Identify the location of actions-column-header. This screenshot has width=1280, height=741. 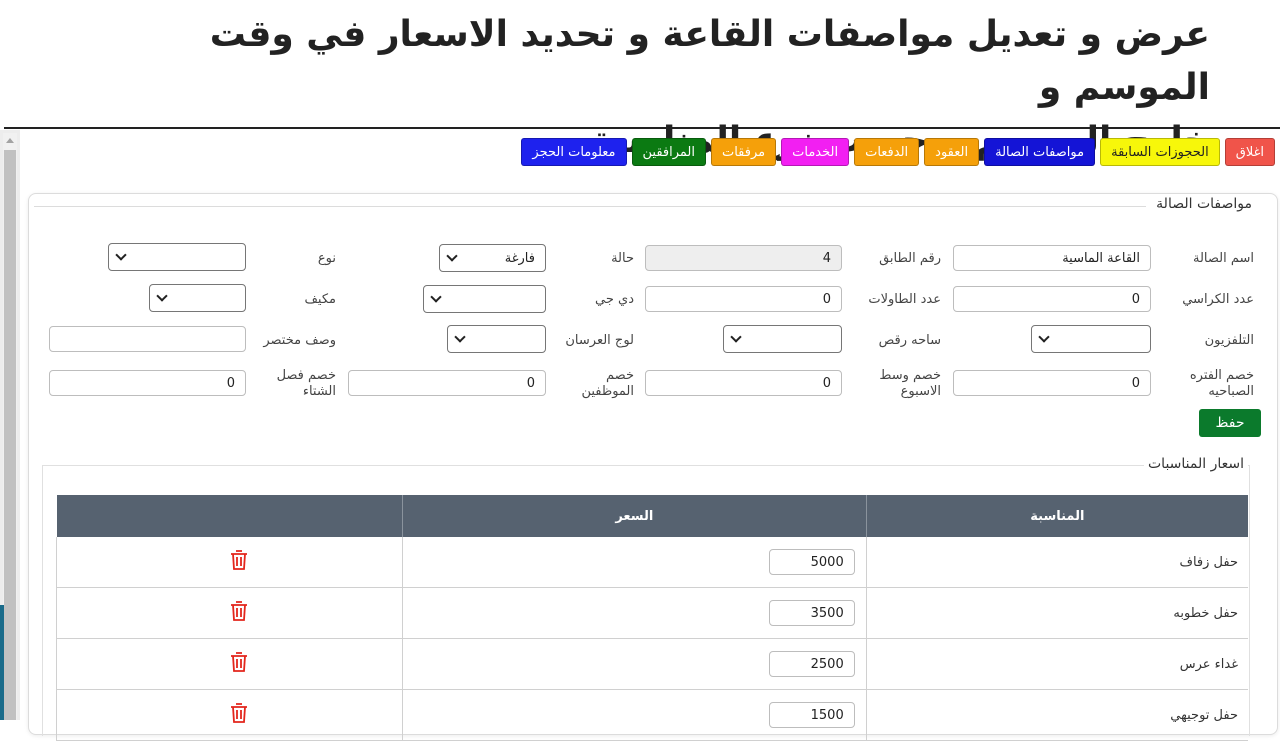
(229, 516).